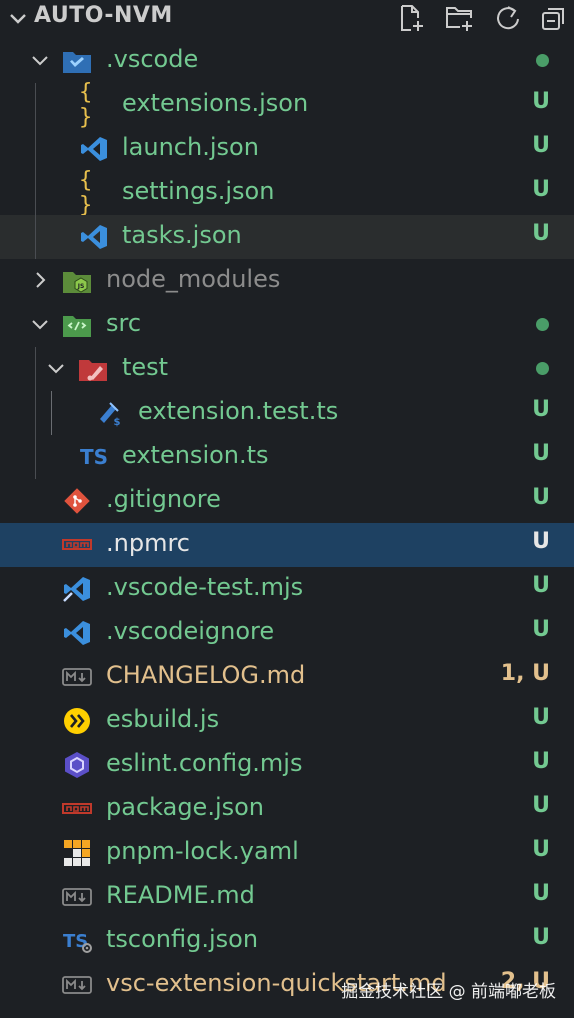  Describe the element at coordinates (508, 18) in the screenshot. I see `refresh-icon` at that location.